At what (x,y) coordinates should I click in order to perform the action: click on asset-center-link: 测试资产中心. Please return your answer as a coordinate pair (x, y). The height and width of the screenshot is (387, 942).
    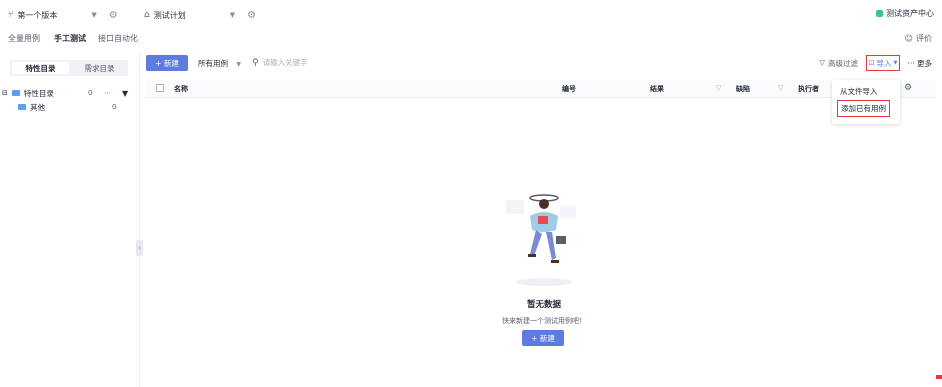
    Looking at the image, I should click on (905, 13).